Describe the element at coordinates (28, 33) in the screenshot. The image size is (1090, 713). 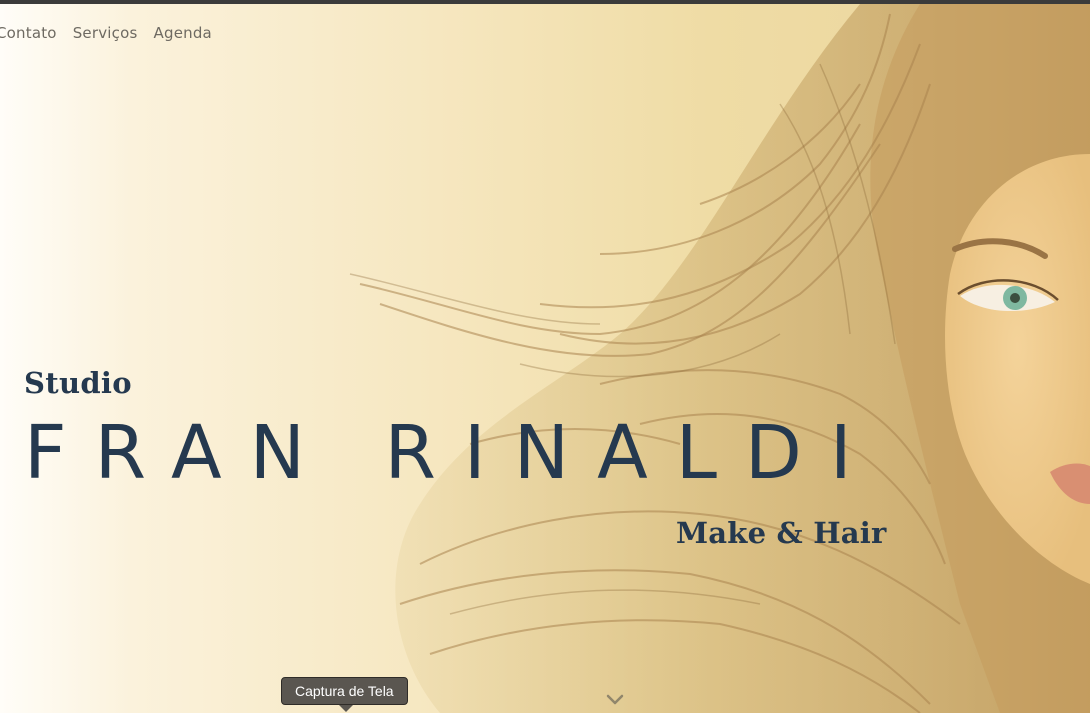
I see `nav-link-contato: Contato` at that location.